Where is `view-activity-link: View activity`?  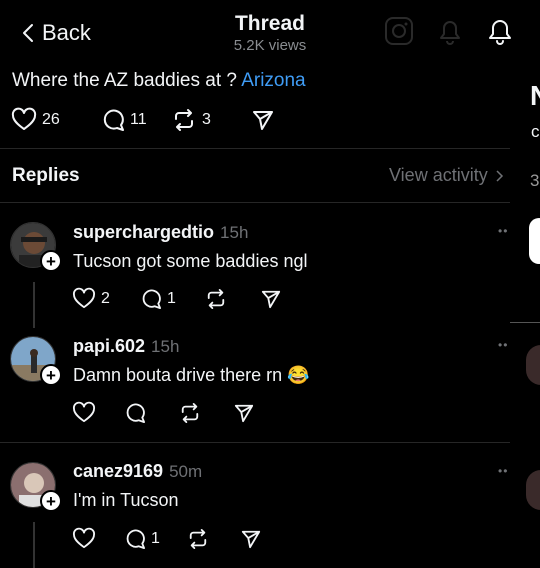
view-activity-link: View activity is located at coordinates (446, 175).